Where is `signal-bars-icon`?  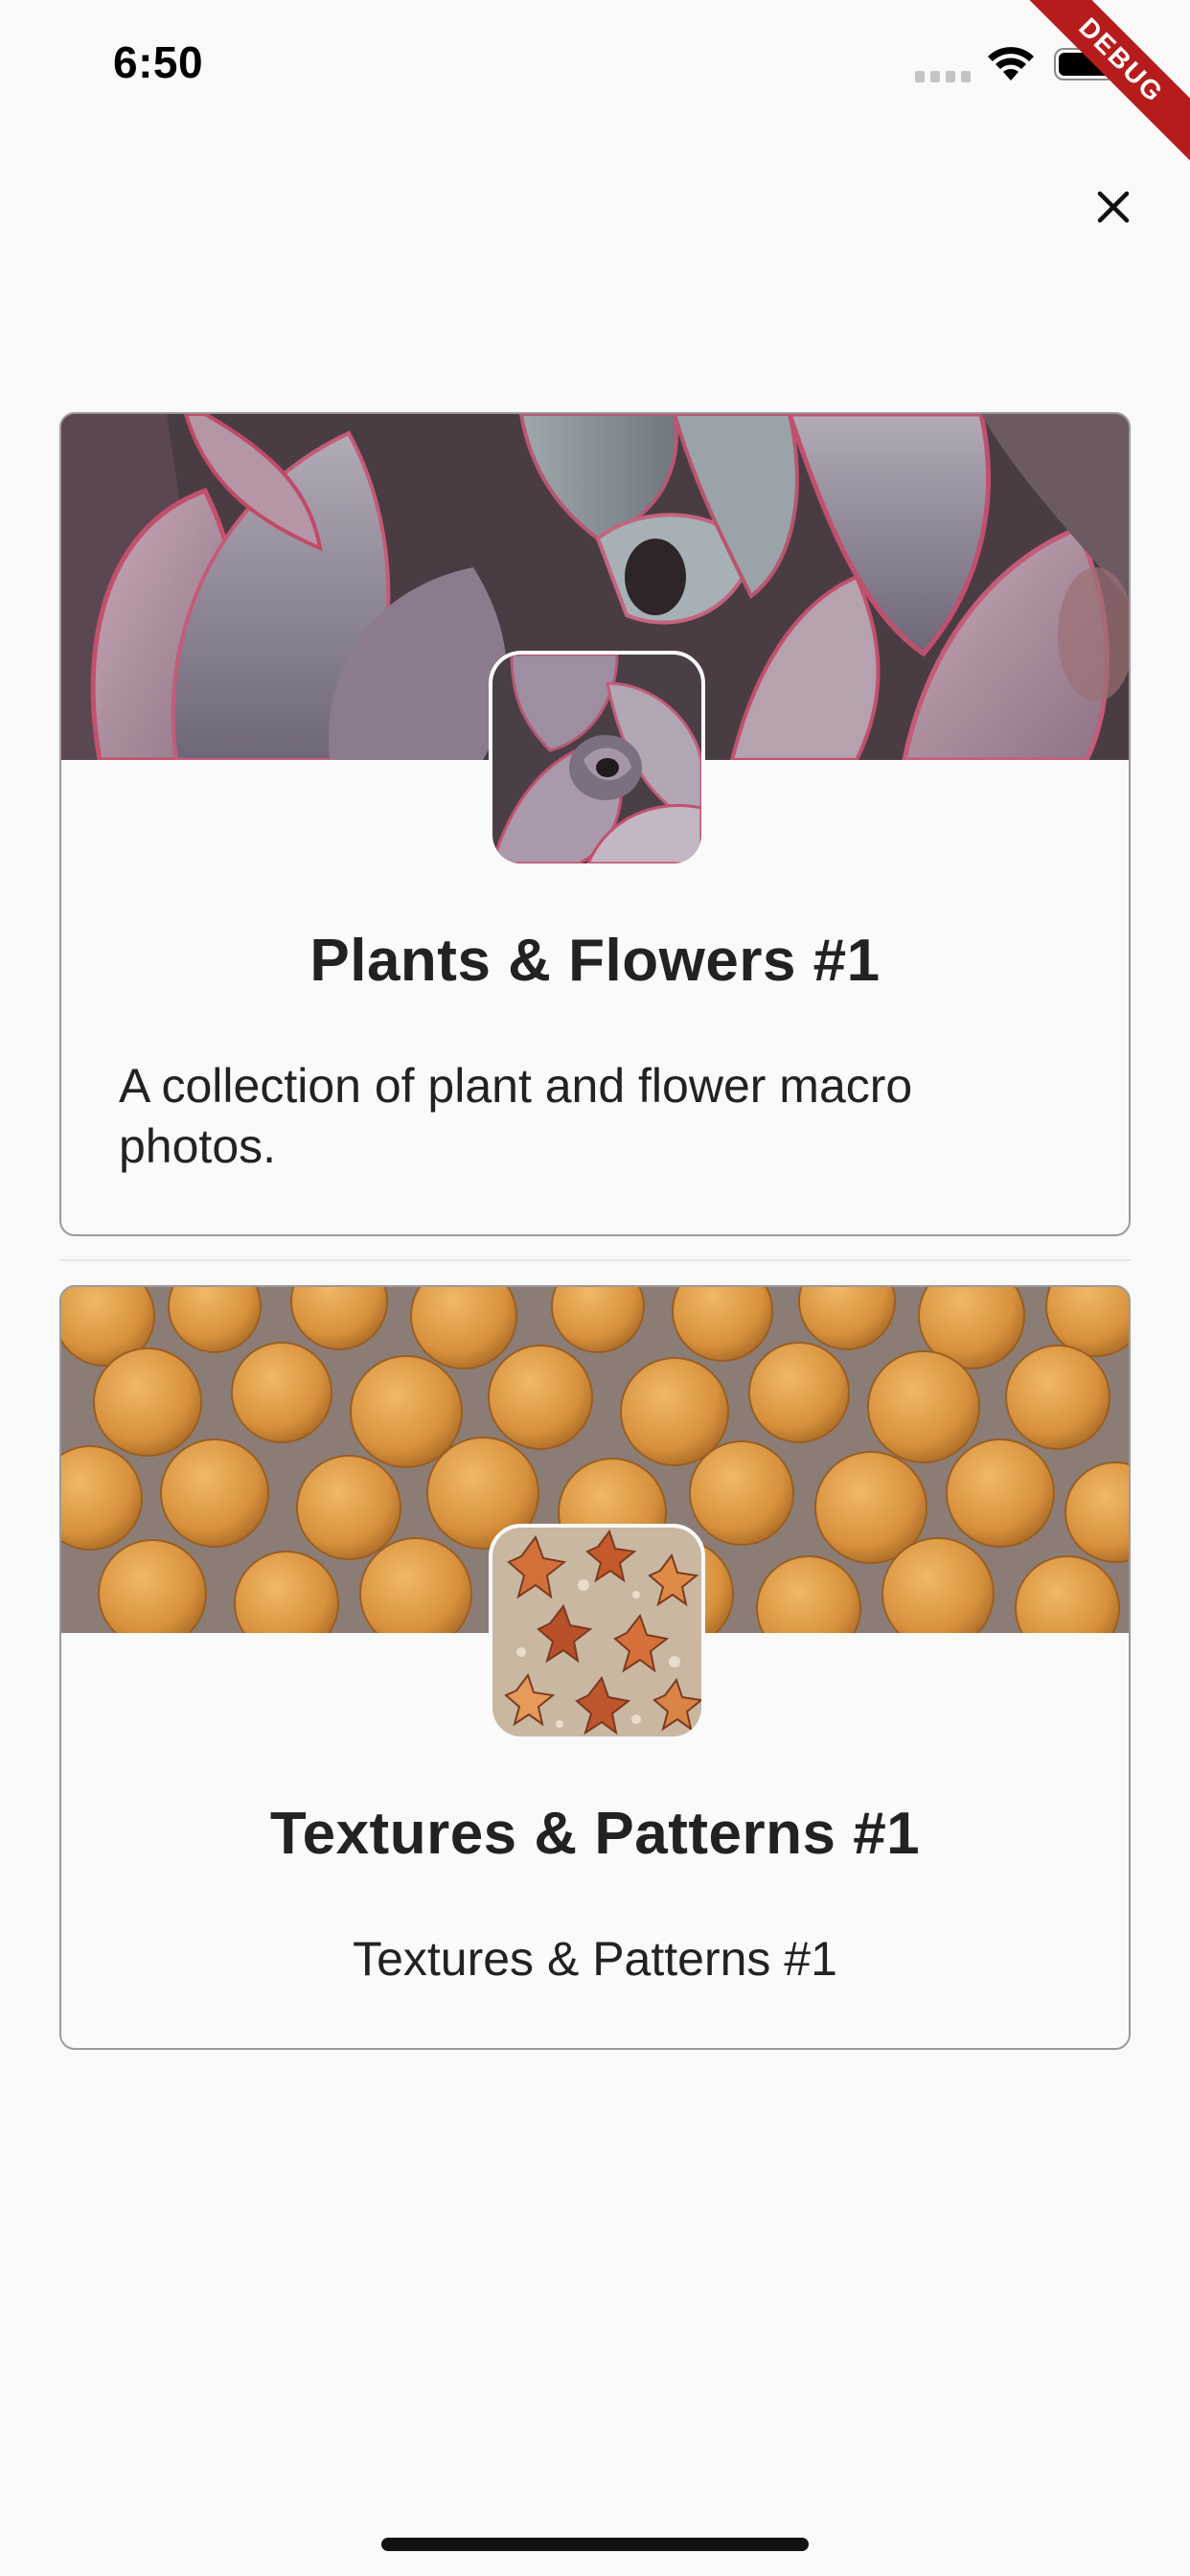
signal-bars-icon is located at coordinates (943, 76).